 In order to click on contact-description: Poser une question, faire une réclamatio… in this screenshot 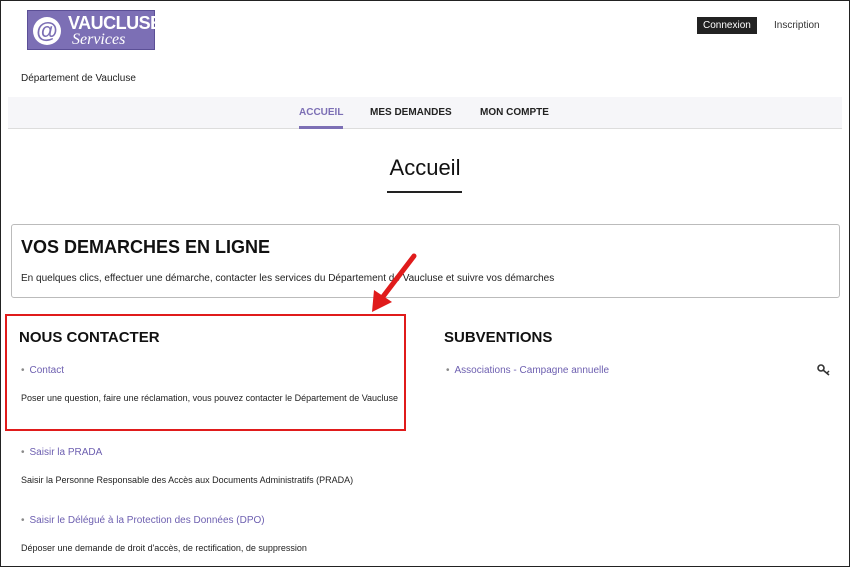, I will do `click(210, 398)`.